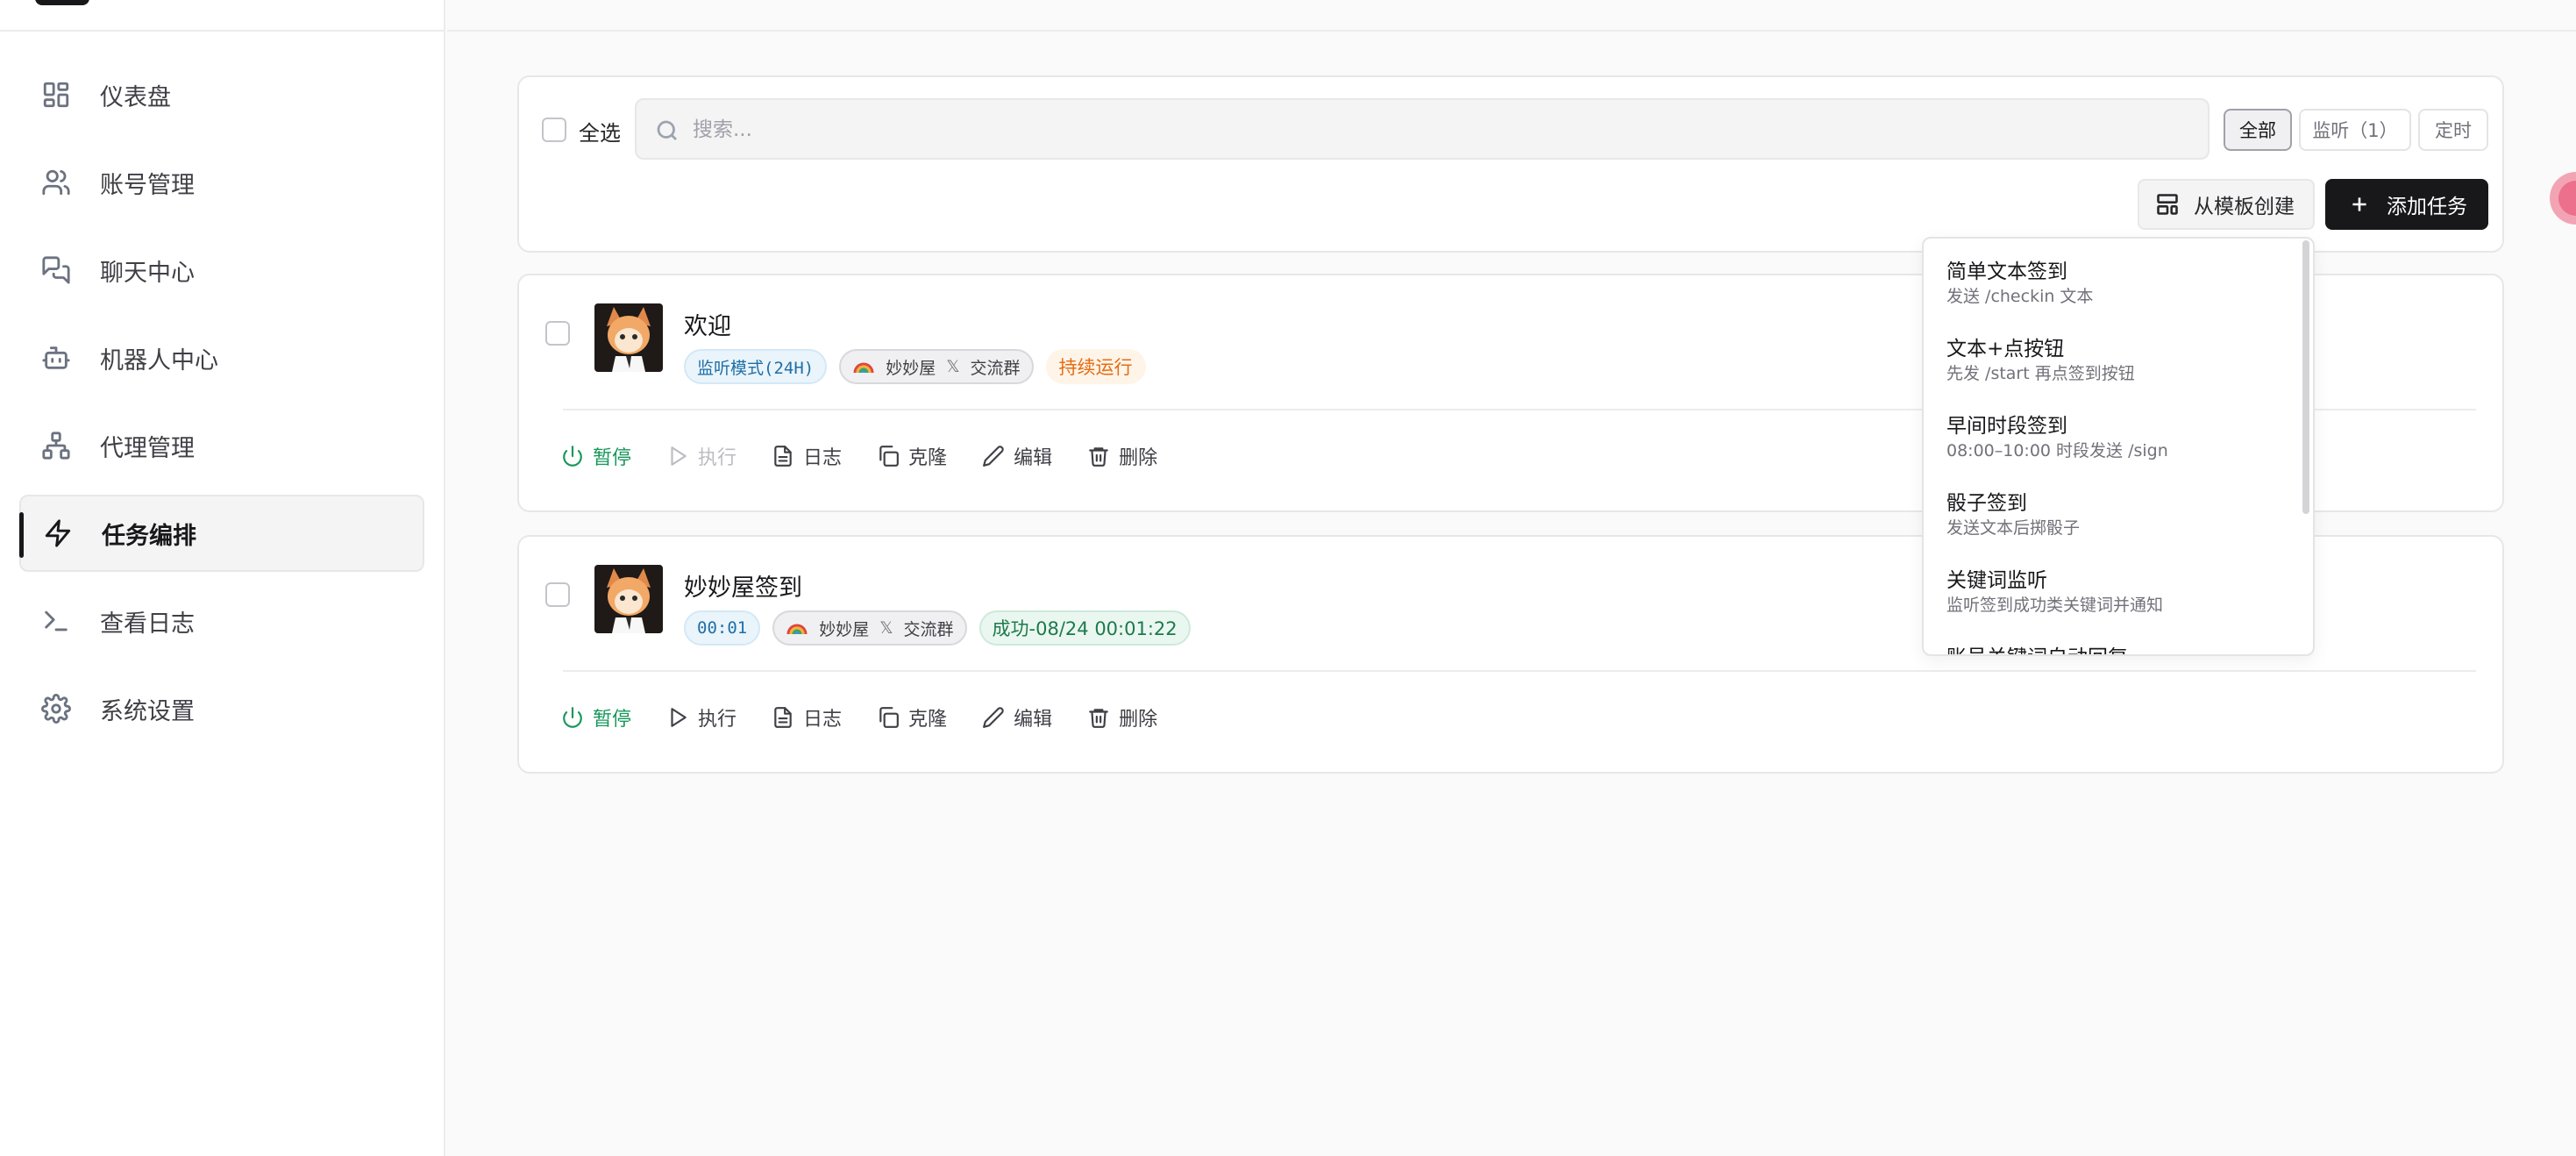 The image size is (2576, 1156). Describe the element at coordinates (56, 709) in the screenshot. I see `gear-icon` at that location.